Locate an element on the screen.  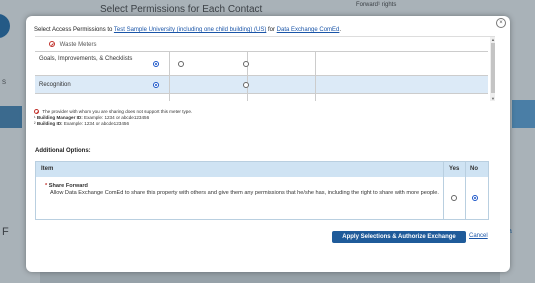
permission-row-recognition: Recognition is located at coordinates (261, 84).